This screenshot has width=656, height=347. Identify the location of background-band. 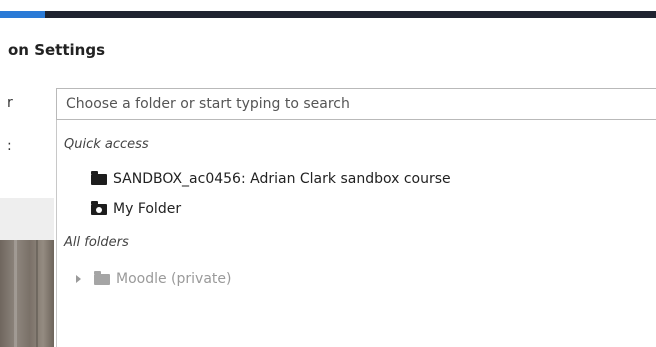
(27, 219).